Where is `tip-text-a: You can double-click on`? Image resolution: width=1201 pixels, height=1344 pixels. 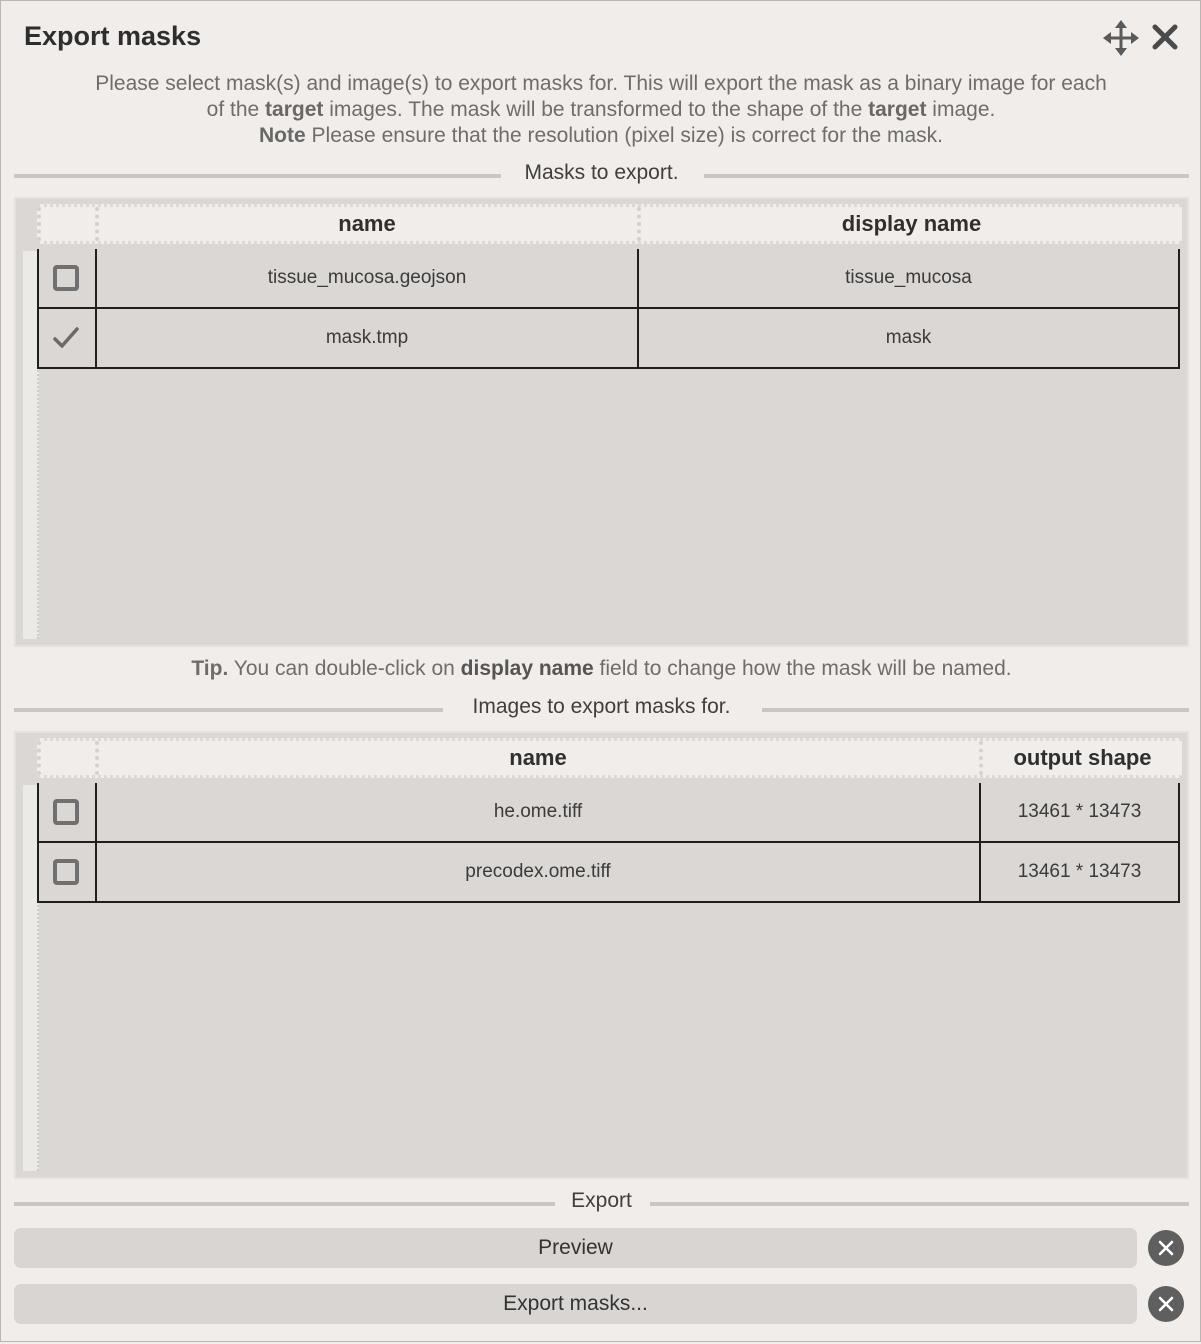 tip-text-a: You can double-click on is located at coordinates (344, 668).